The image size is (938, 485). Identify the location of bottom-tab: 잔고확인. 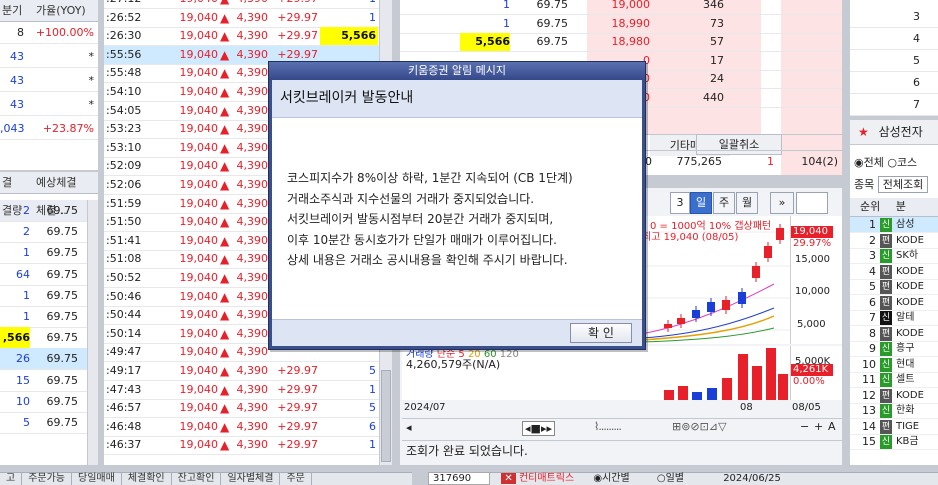
(197, 479).